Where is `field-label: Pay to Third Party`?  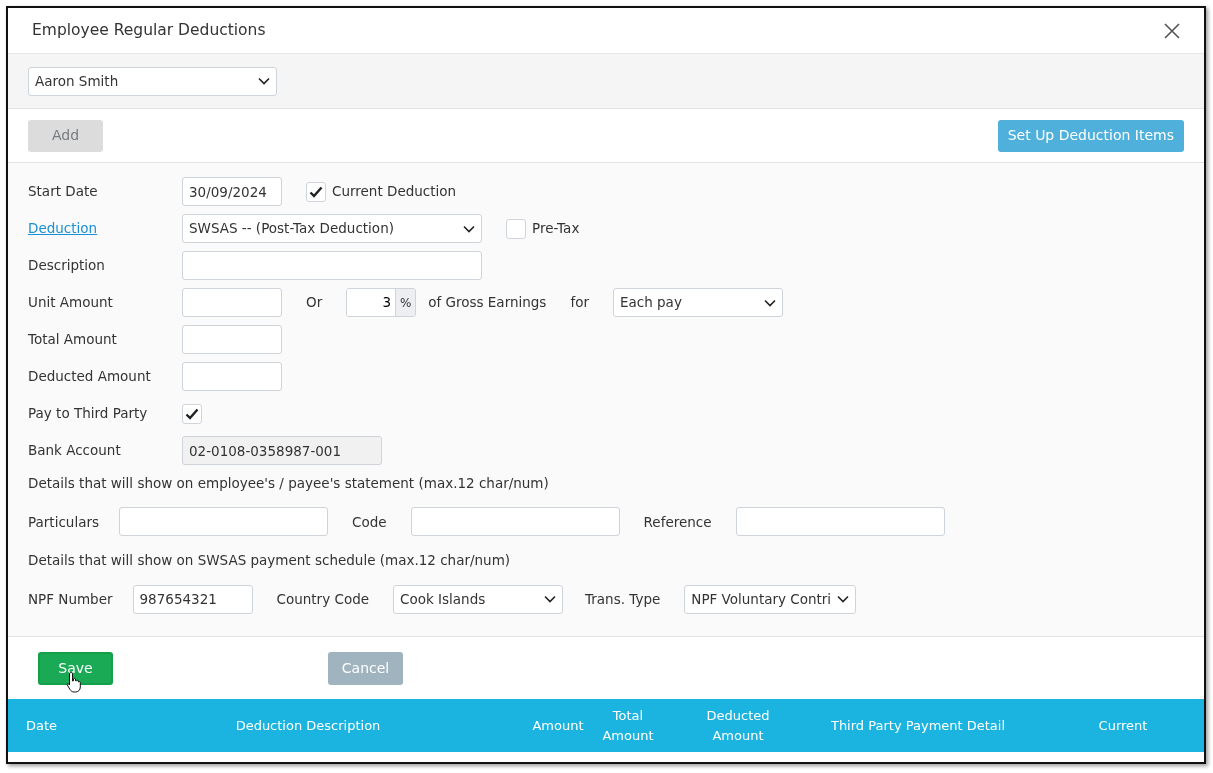 field-label: Pay to Third Party is located at coordinates (88, 414).